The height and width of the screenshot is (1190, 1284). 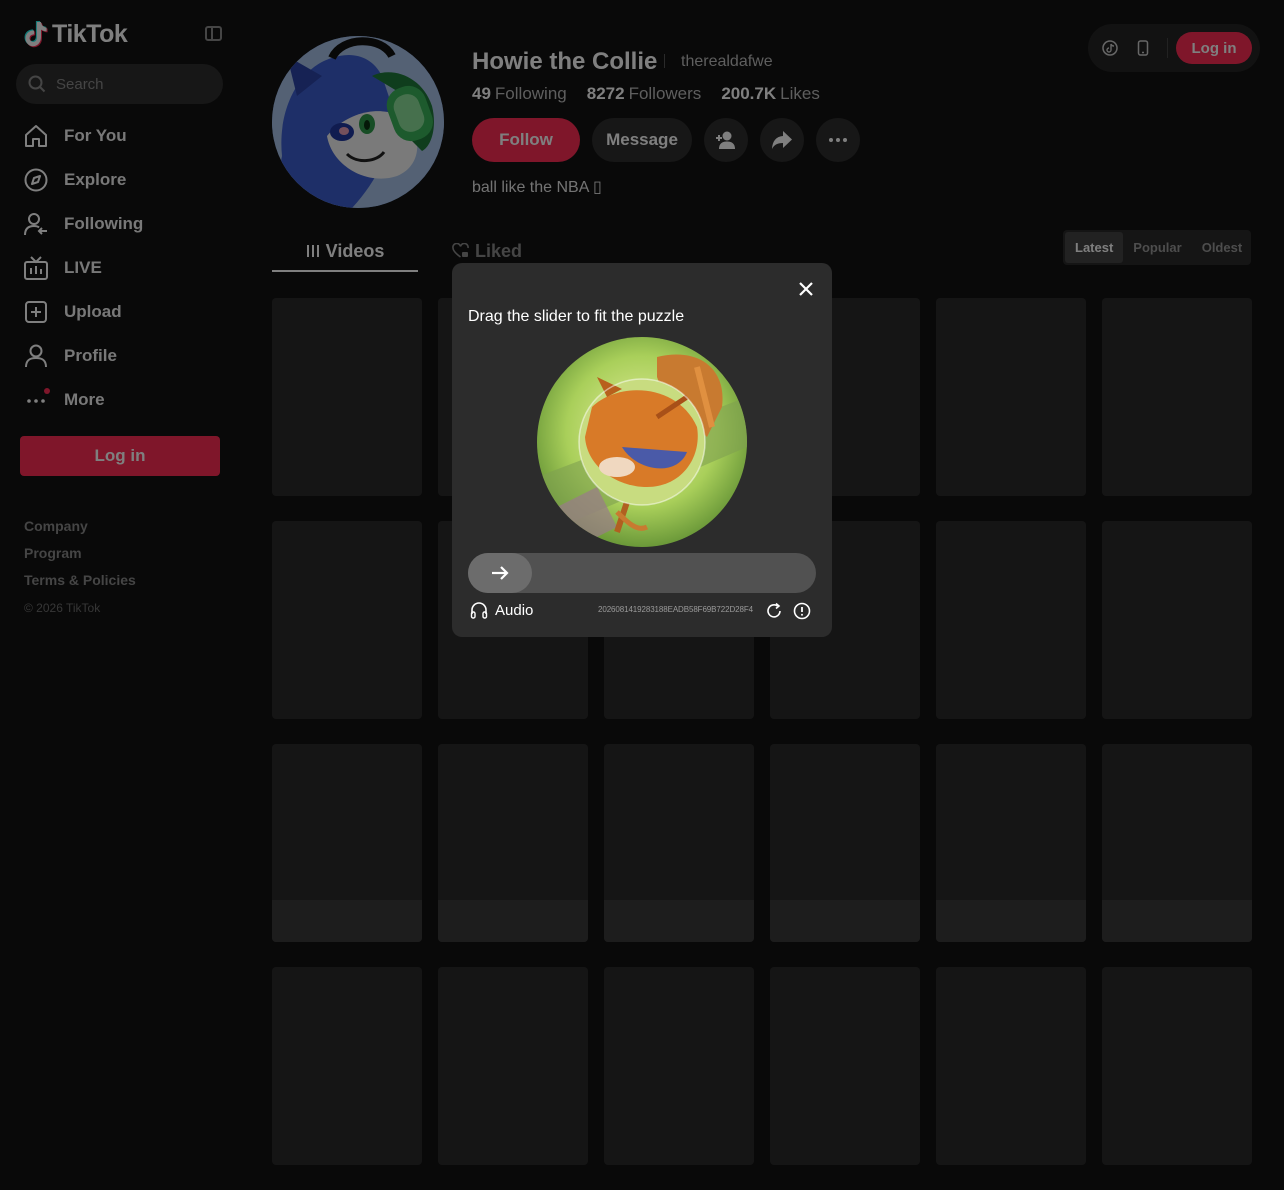 What do you see at coordinates (774, 611) in the screenshot?
I see `refresh-icon` at bounding box center [774, 611].